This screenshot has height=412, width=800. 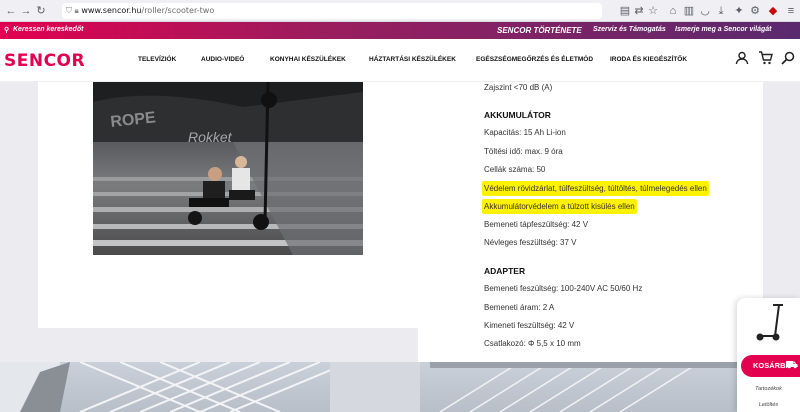 What do you see at coordinates (648, 59) in the screenshot?
I see `nav-item-office: IRODA ÉS KIEGÉSZÍTŐK` at bounding box center [648, 59].